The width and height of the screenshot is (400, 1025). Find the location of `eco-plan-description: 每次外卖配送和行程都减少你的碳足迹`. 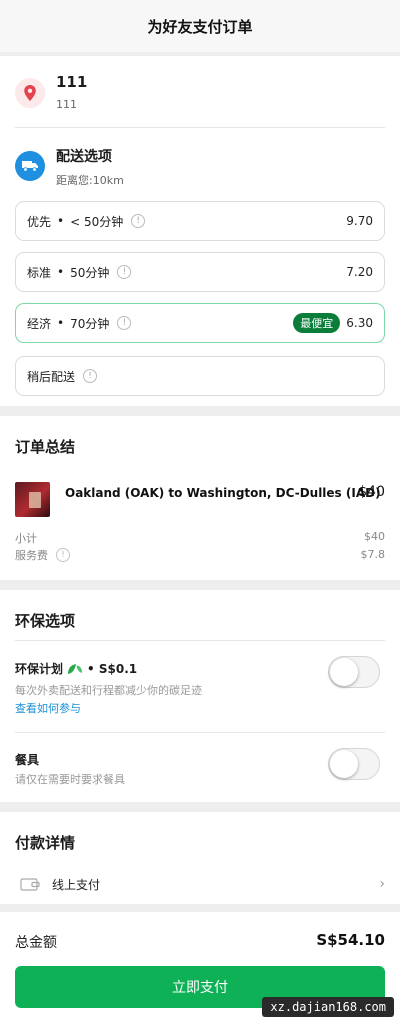

eco-plan-description: 每次外卖配送和行程都减少你的碳足迹 is located at coordinates (108, 690).